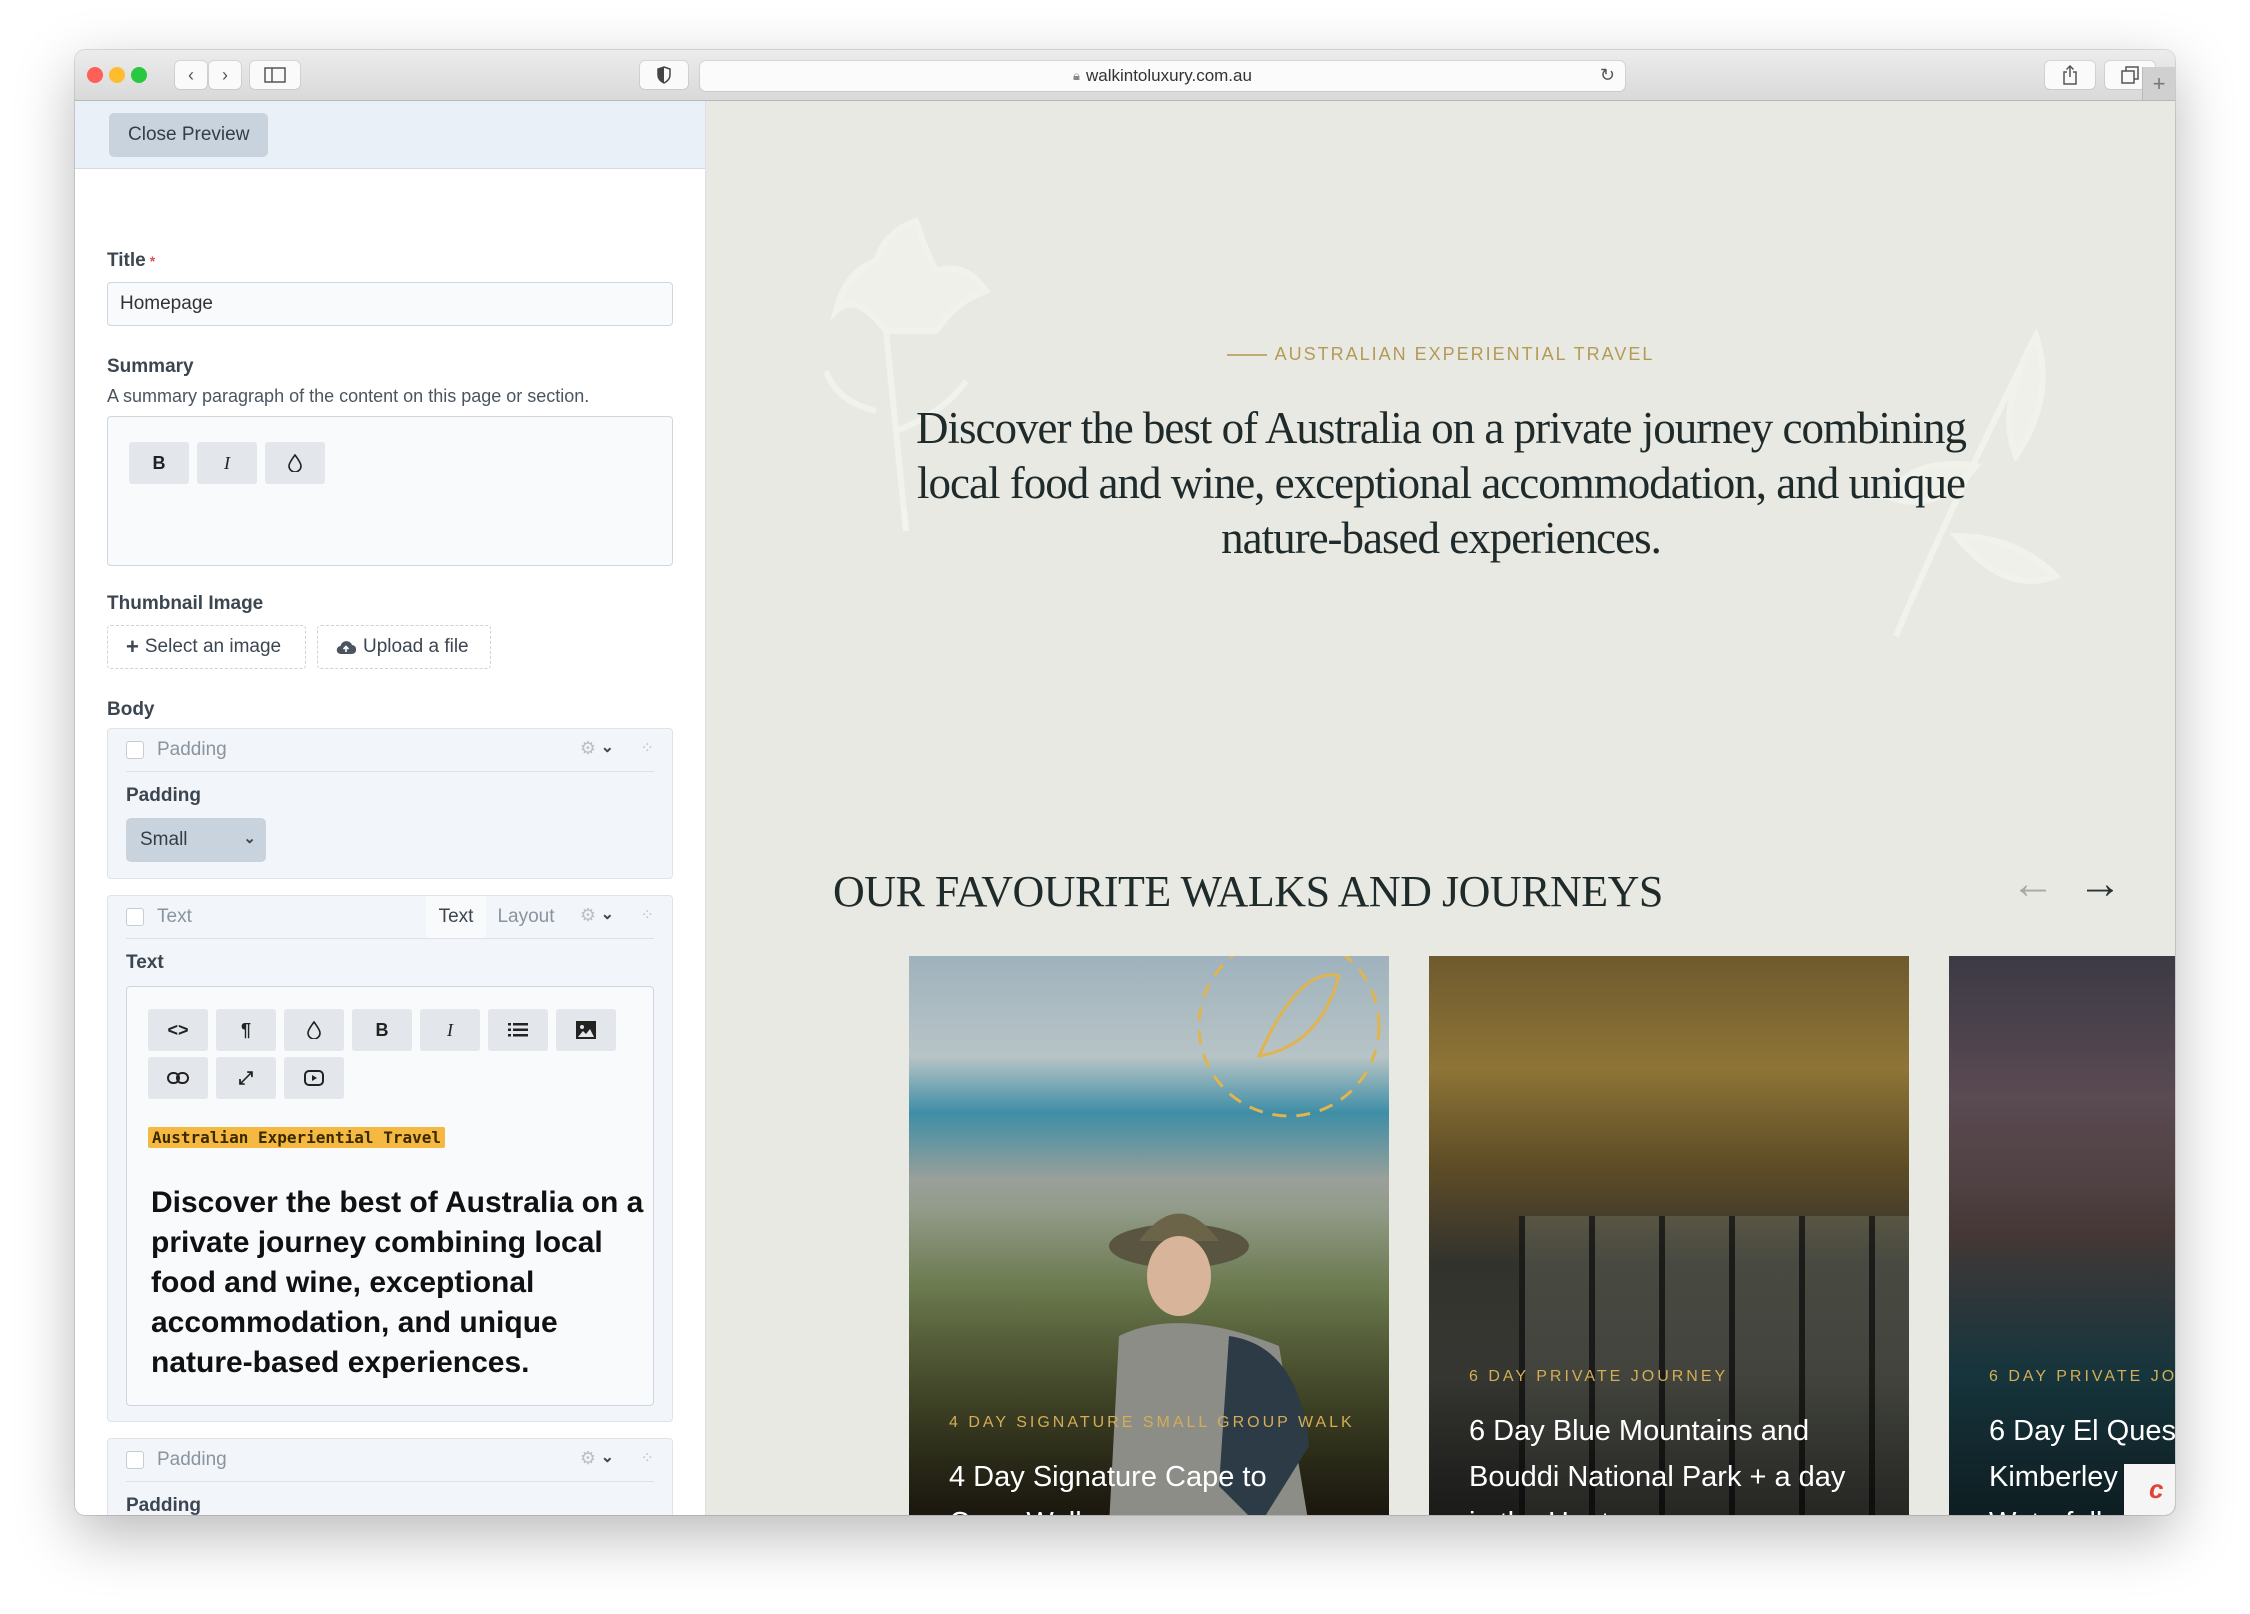 The image size is (2250, 1614). Describe the element at coordinates (185, 603) in the screenshot. I see `thumbnail-label: Thumbnail Image` at that location.